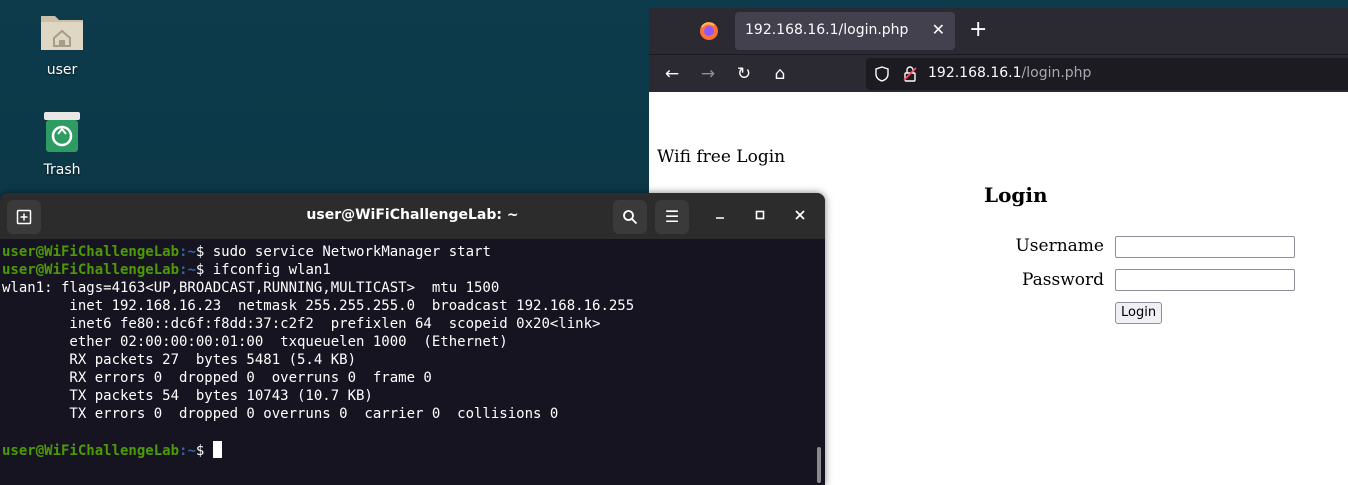  What do you see at coordinates (910, 76) in the screenshot?
I see `insecure-lock-icon` at bounding box center [910, 76].